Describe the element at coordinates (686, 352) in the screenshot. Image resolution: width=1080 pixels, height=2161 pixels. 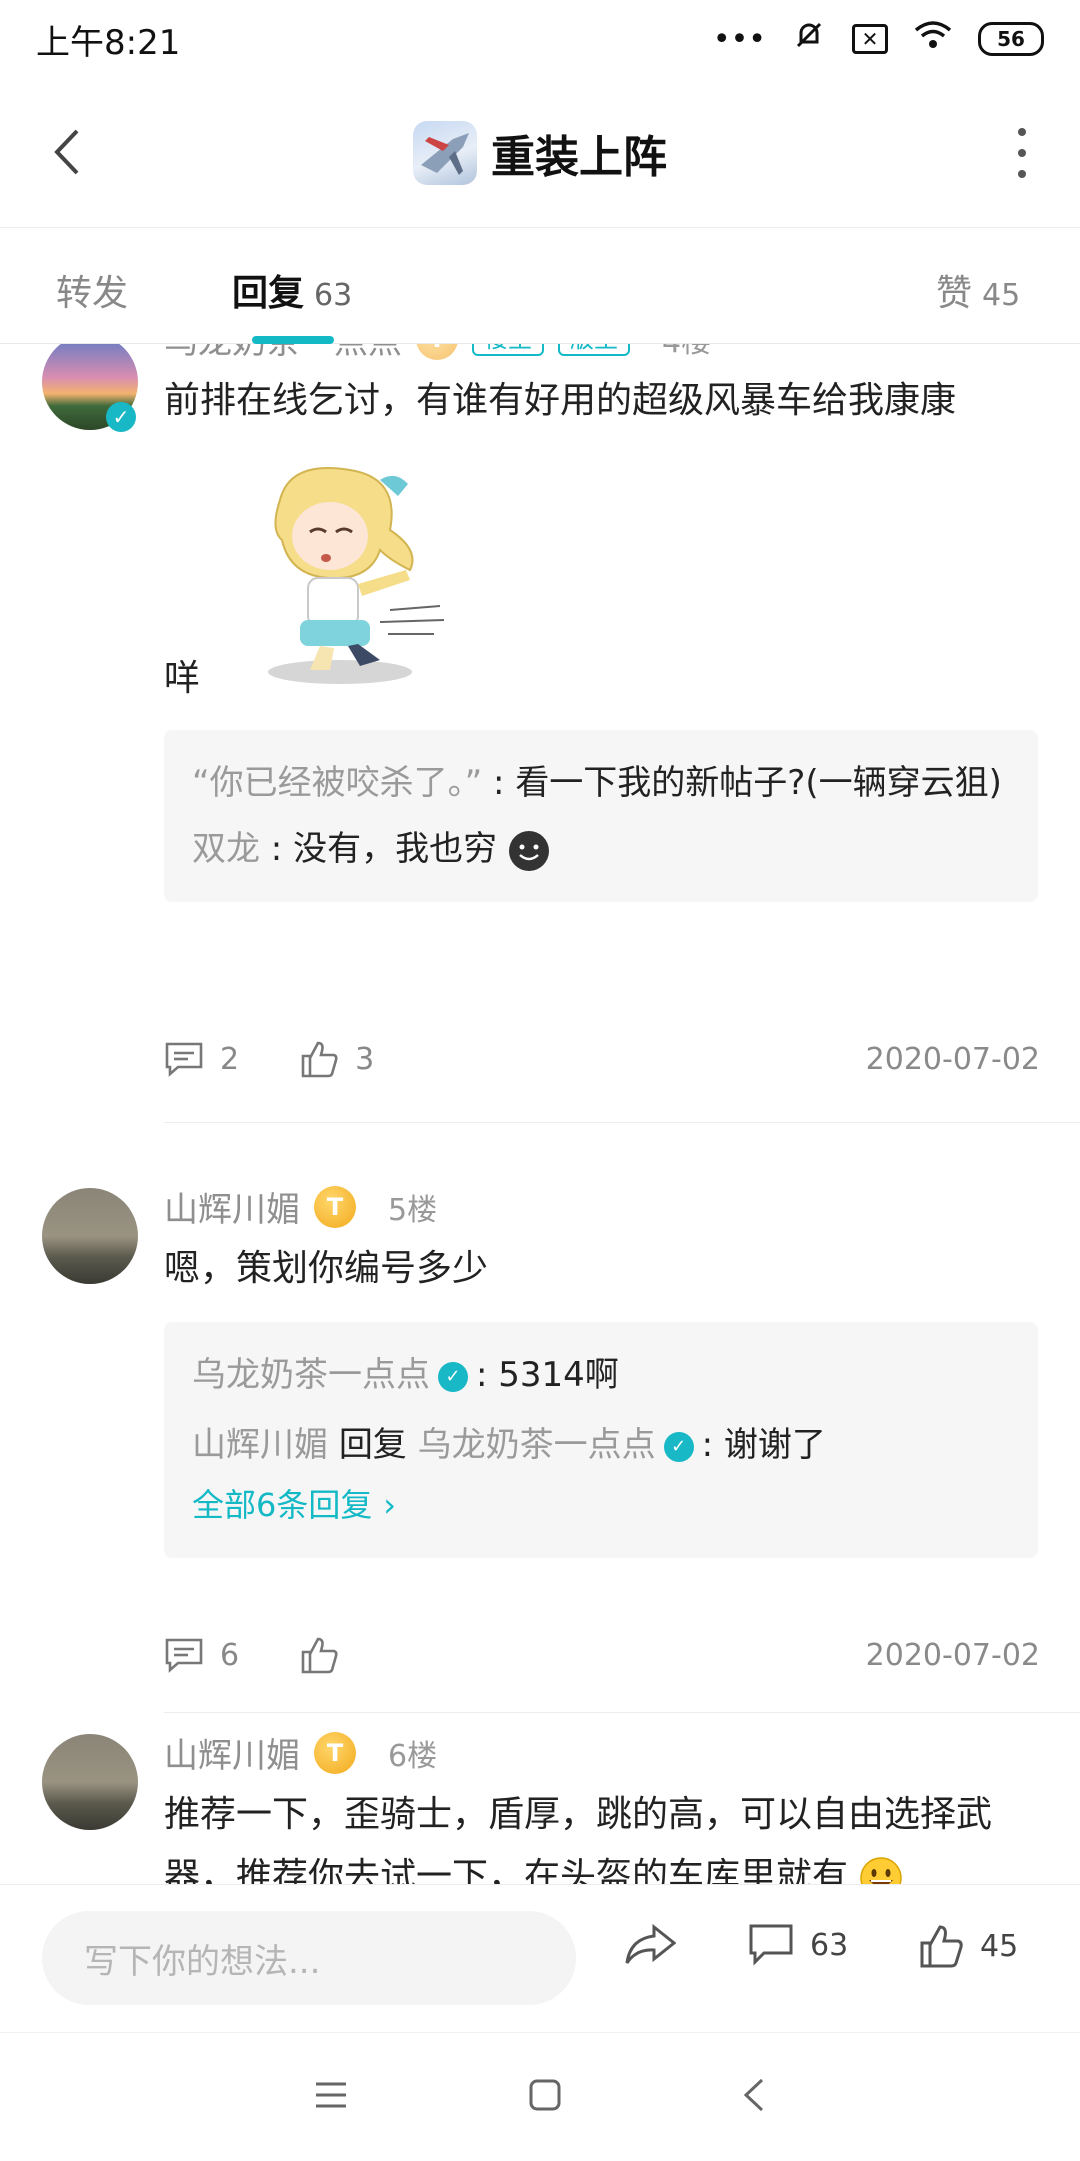
I see `floor-number: 4楼` at that location.